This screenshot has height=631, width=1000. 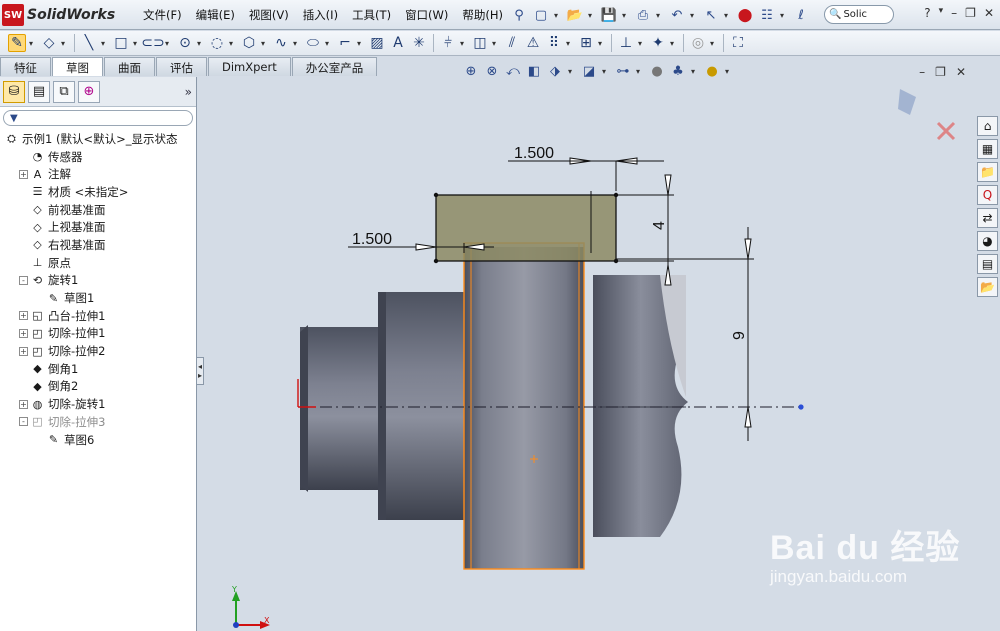 I want to click on relations-icon: ⊥, so click(x=626, y=43).